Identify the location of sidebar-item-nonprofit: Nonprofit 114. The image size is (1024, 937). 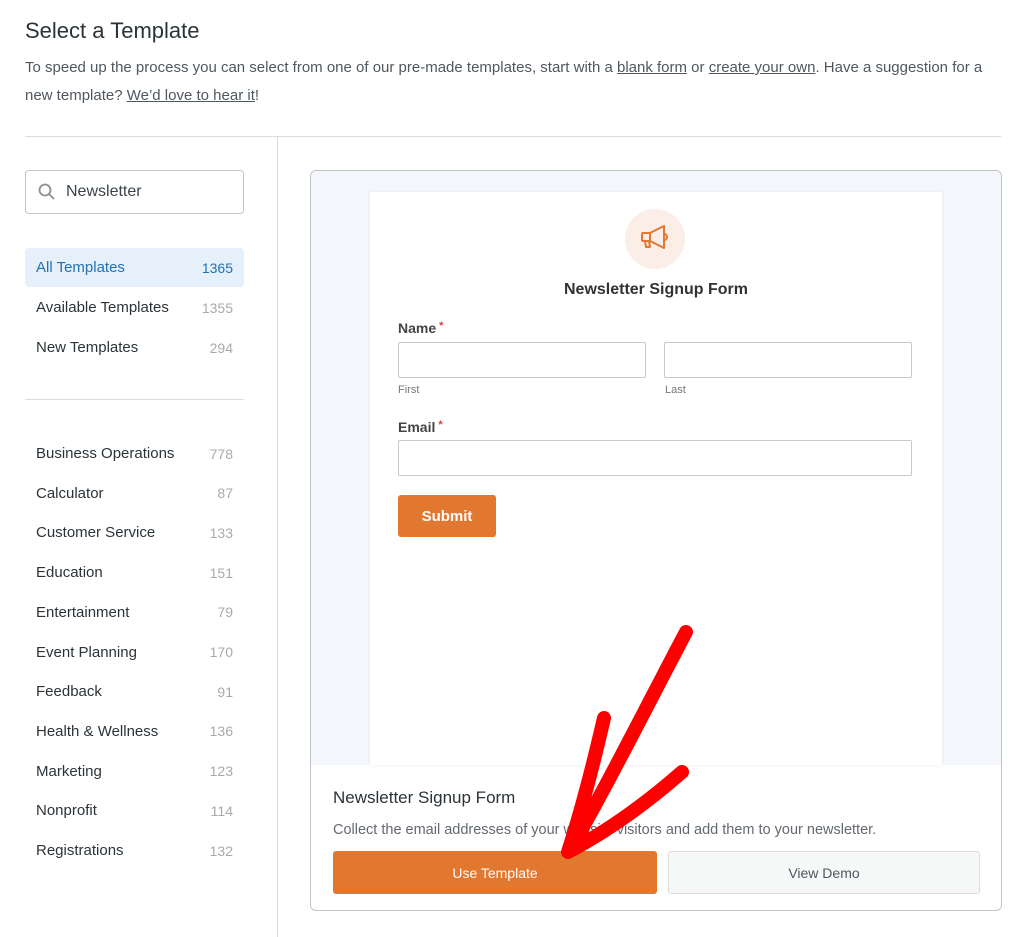
(134, 810).